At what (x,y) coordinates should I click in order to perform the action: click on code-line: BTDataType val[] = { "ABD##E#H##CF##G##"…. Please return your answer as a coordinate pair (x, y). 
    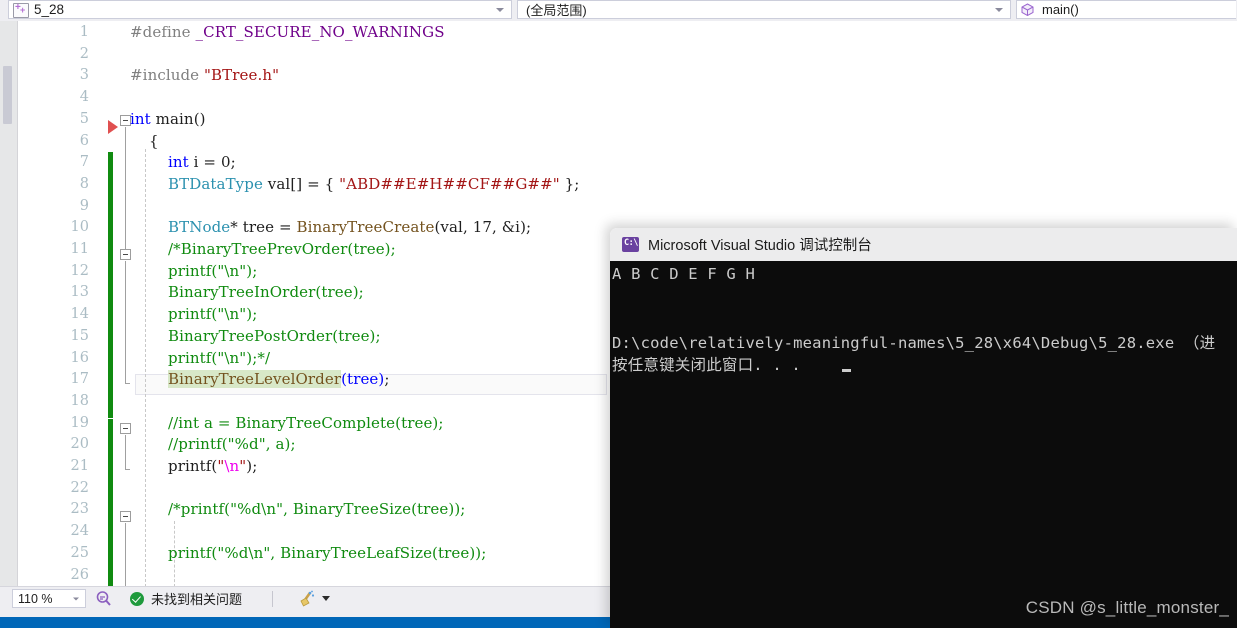
    Looking at the image, I should click on (373, 184).